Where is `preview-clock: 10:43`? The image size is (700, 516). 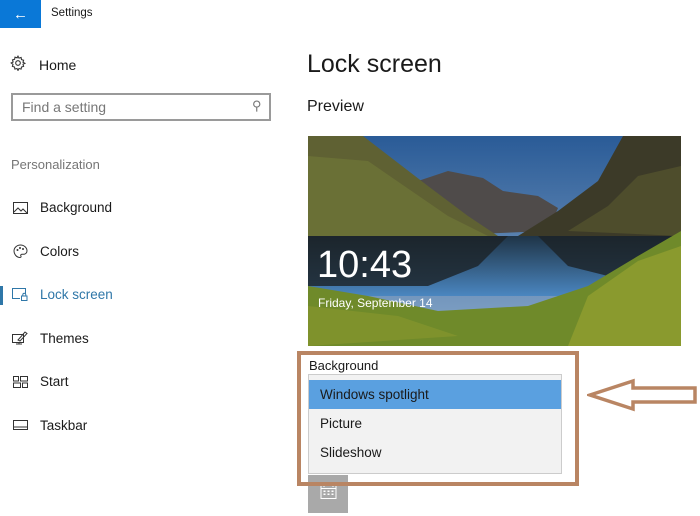 preview-clock: 10:43 is located at coordinates (365, 265).